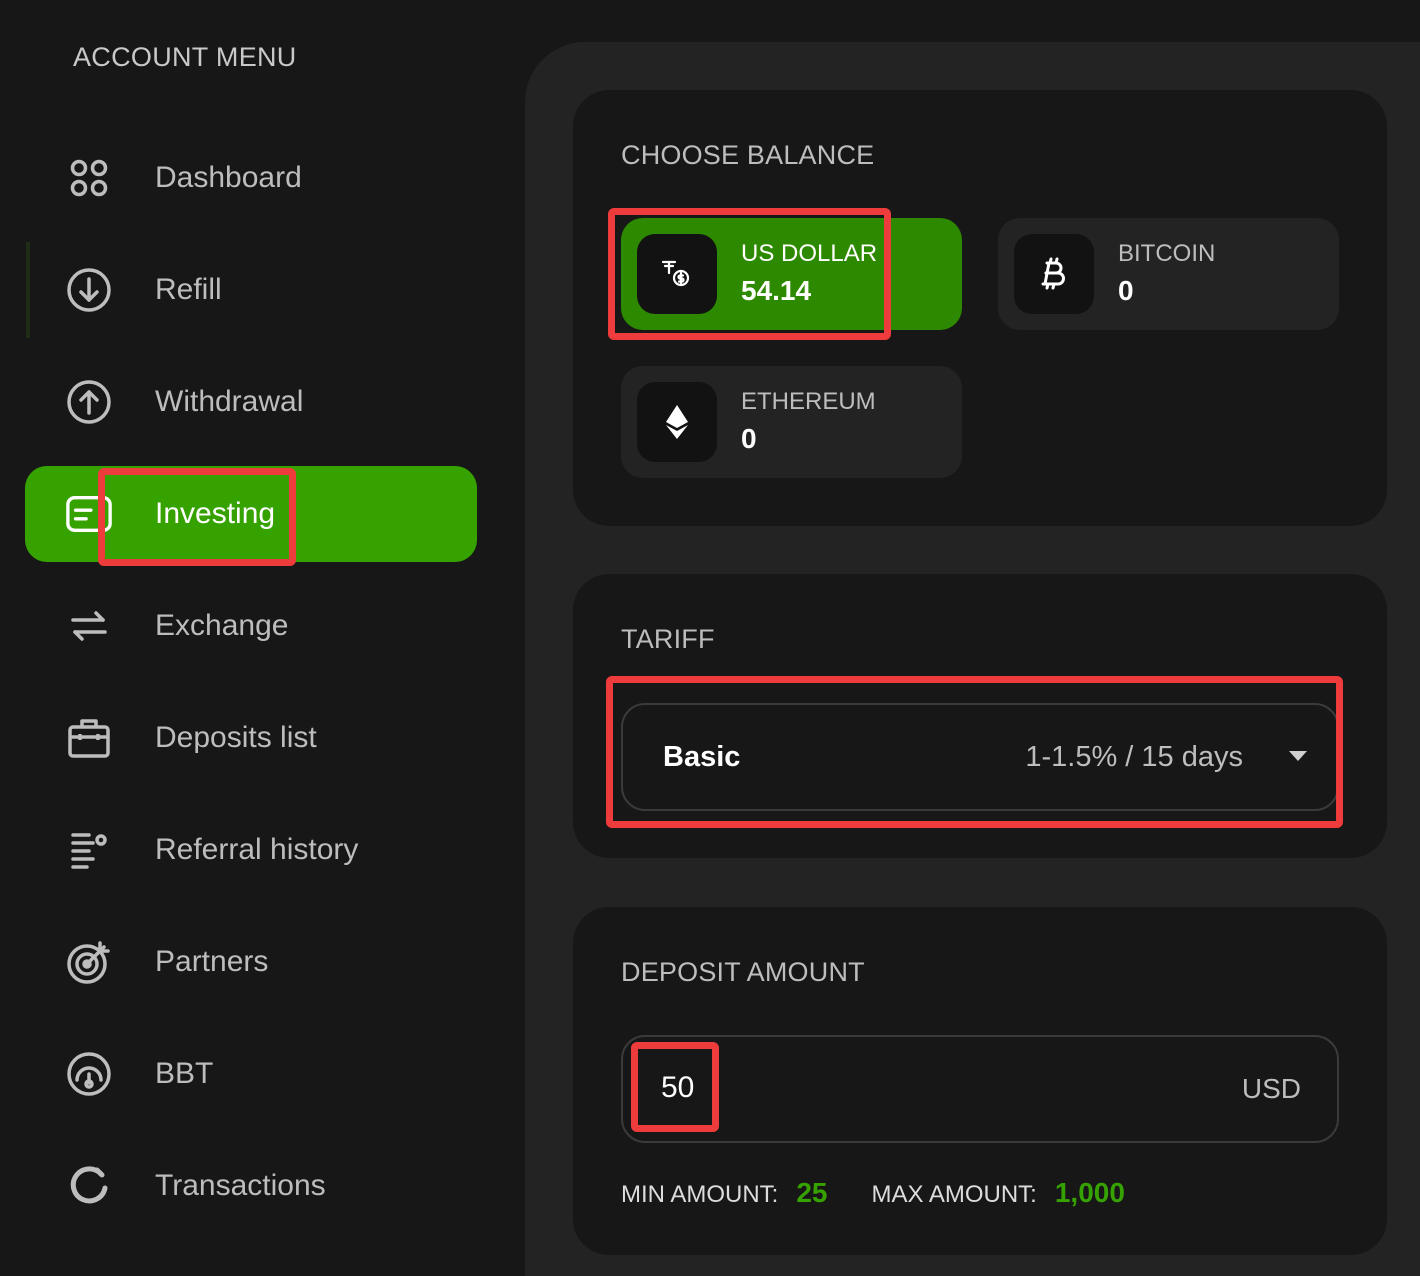 The height and width of the screenshot is (1276, 1420). Describe the element at coordinates (188, 289) in the screenshot. I see `sidebar-item-label: Refill` at that location.